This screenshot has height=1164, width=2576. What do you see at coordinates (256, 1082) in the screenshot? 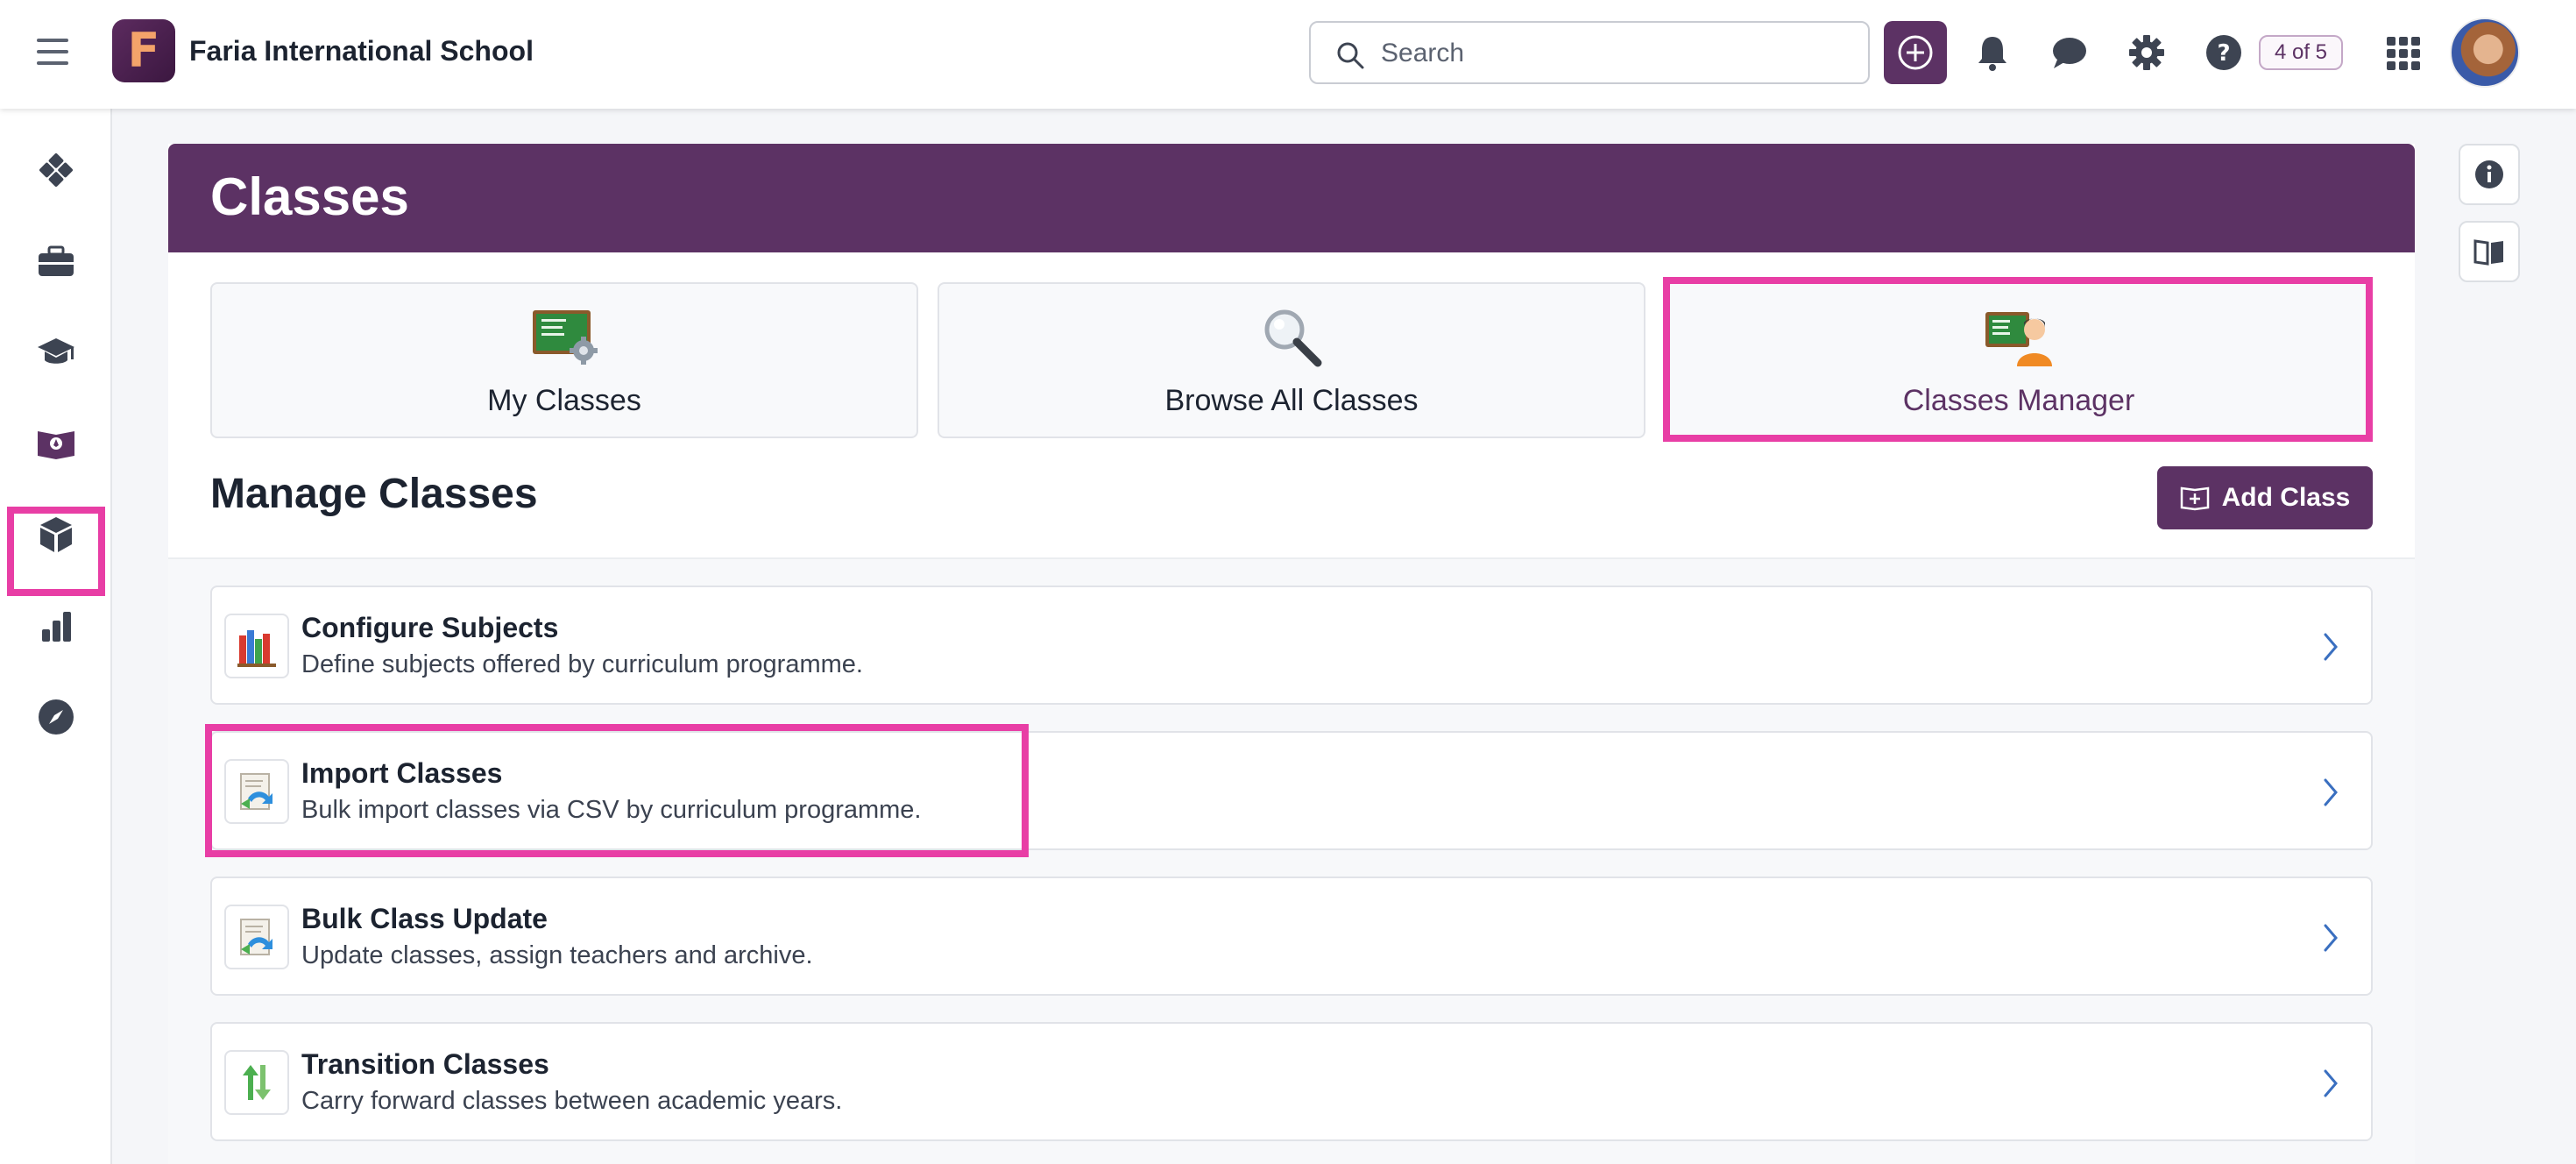
I see `transition-arrows-icon` at bounding box center [256, 1082].